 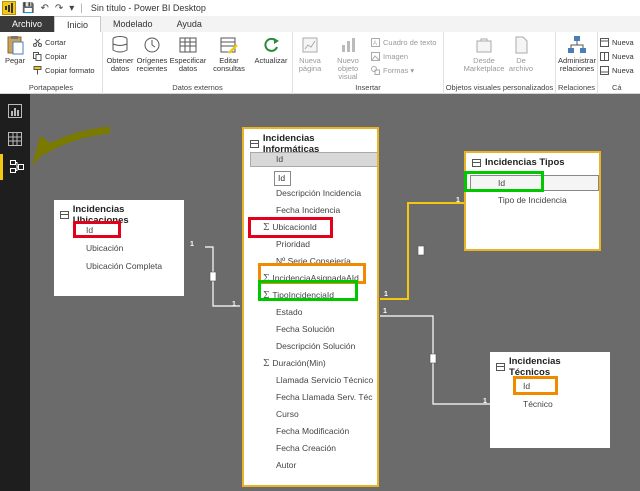 I want to click on recent-sources-button: Orígenes recientes, so click(x=152, y=54).